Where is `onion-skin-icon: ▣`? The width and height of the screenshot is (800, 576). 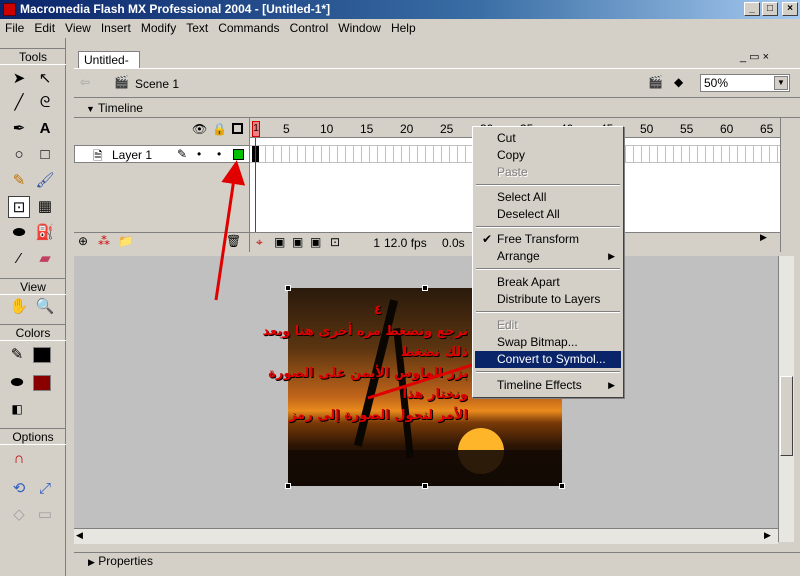 onion-skin-icon: ▣ is located at coordinates (279, 242).